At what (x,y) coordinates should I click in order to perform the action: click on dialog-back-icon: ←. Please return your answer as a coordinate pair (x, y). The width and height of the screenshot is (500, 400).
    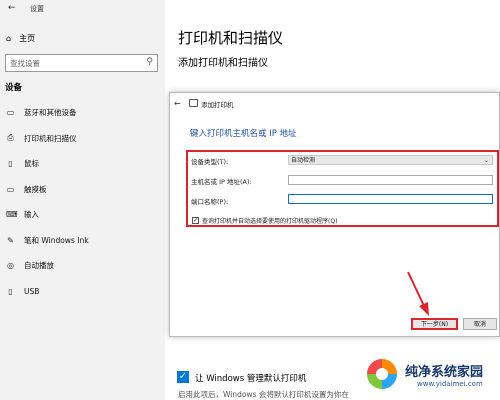
    Looking at the image, I should click on (177, 103).